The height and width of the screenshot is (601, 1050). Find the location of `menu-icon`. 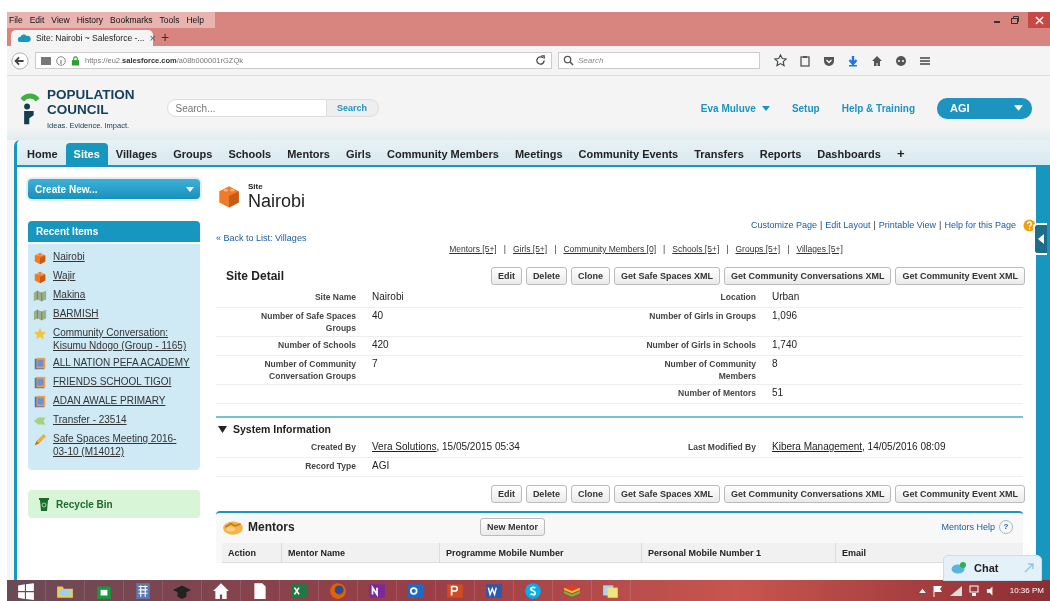

menu-icon is located at coordinates (925, 60).